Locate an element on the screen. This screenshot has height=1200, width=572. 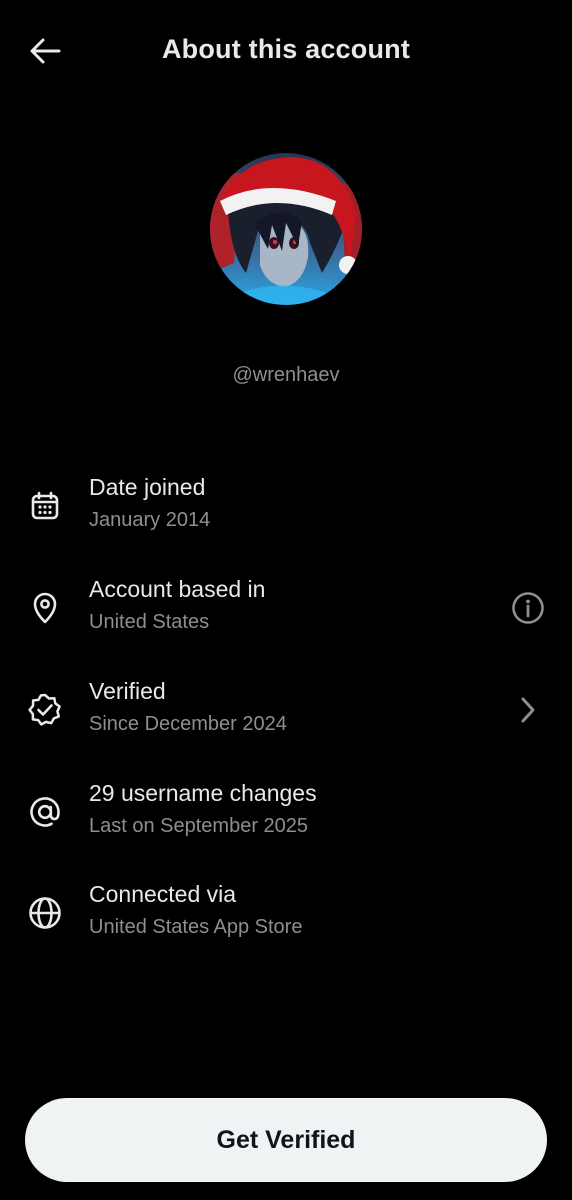
profile-avatar is located at coordinates (286, 229).